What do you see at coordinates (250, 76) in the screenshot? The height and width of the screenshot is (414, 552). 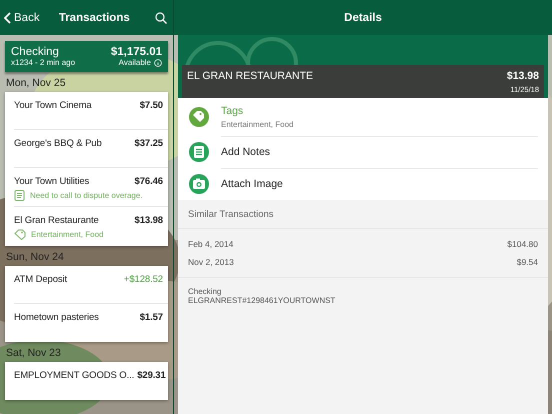 I see `merchant-name: EL GRAN RESTAURANTE` at bounding box center [250, 76].